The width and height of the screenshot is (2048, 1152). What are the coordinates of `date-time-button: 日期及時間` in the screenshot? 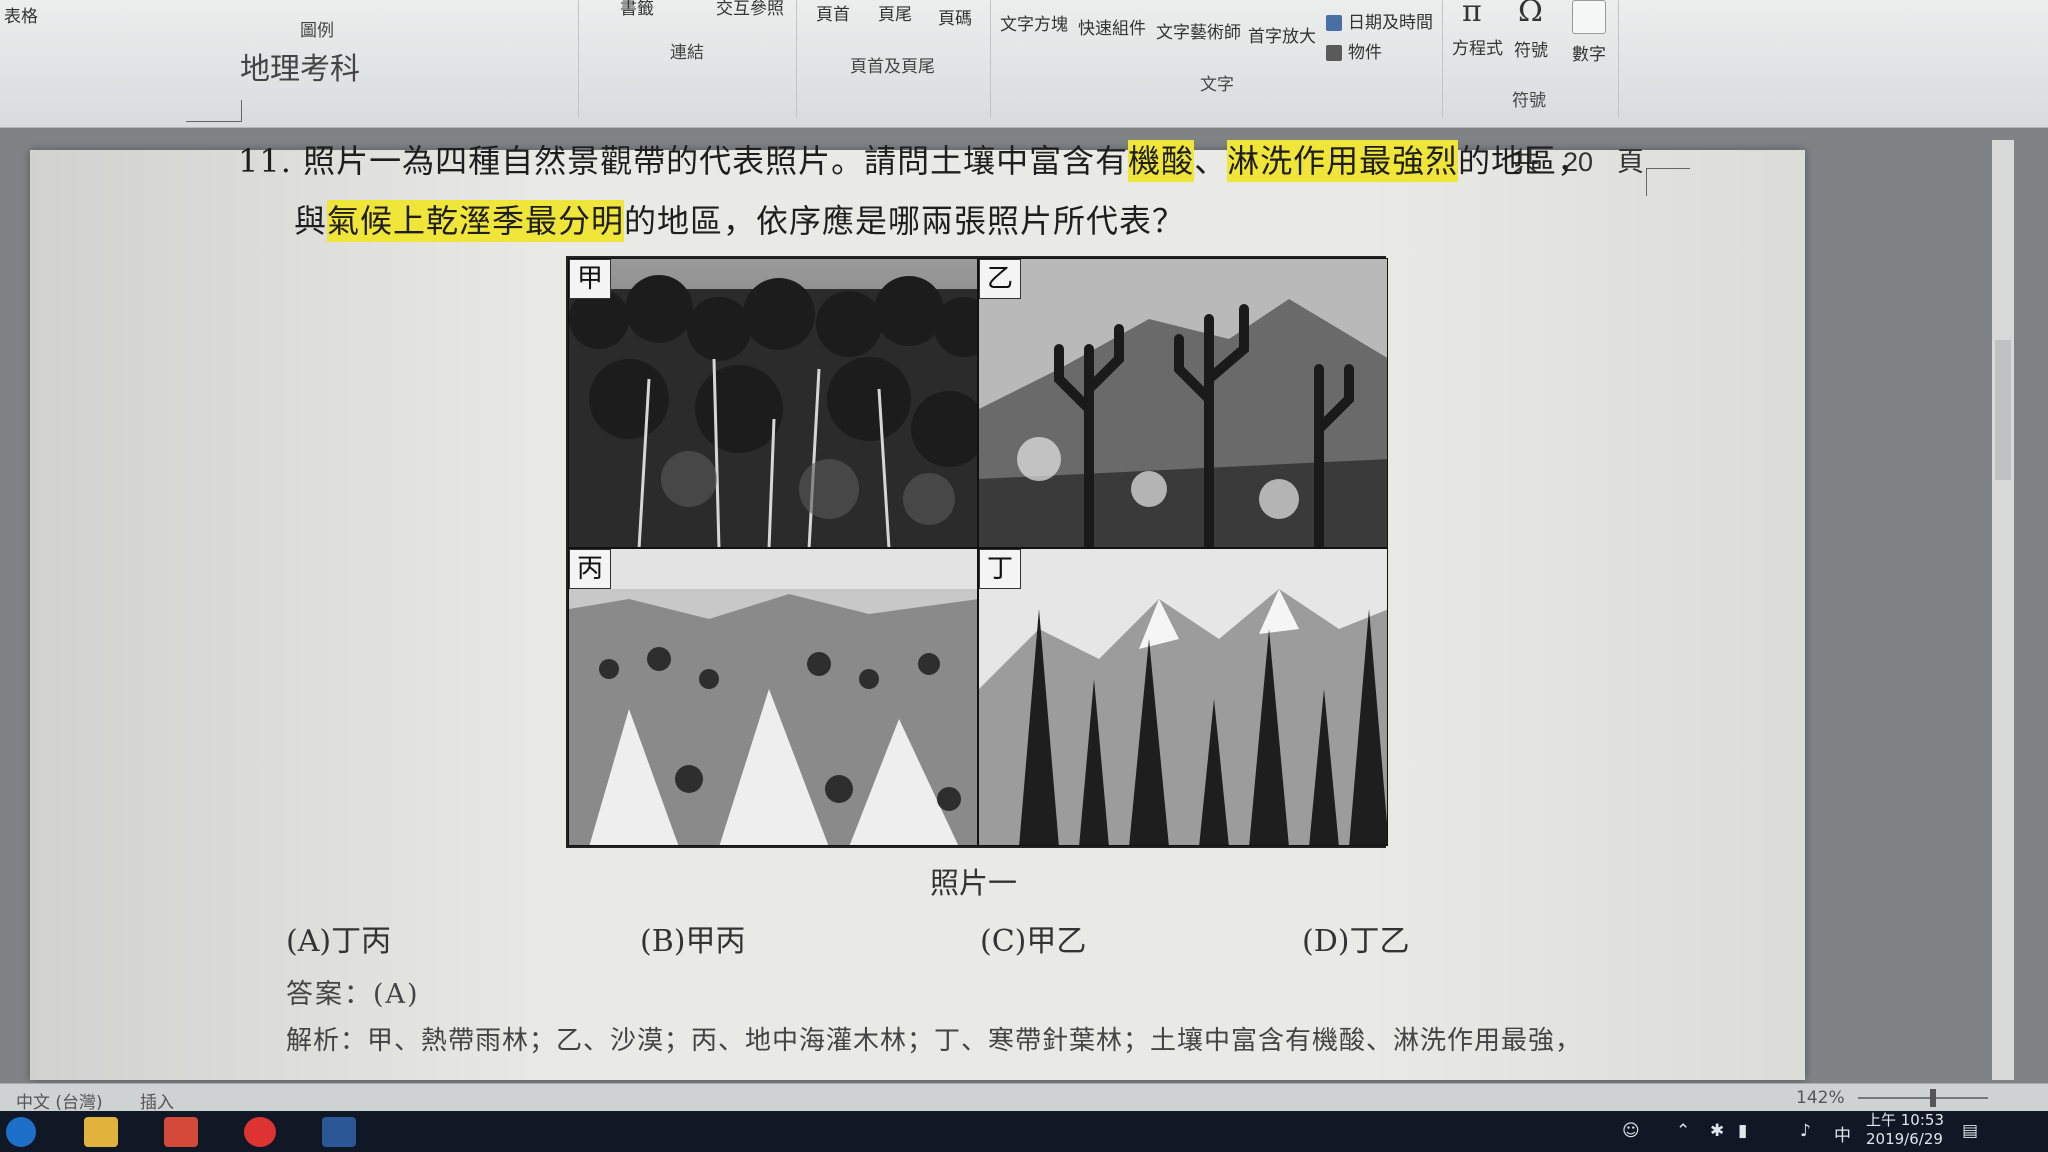 It's located at (1379, 20).